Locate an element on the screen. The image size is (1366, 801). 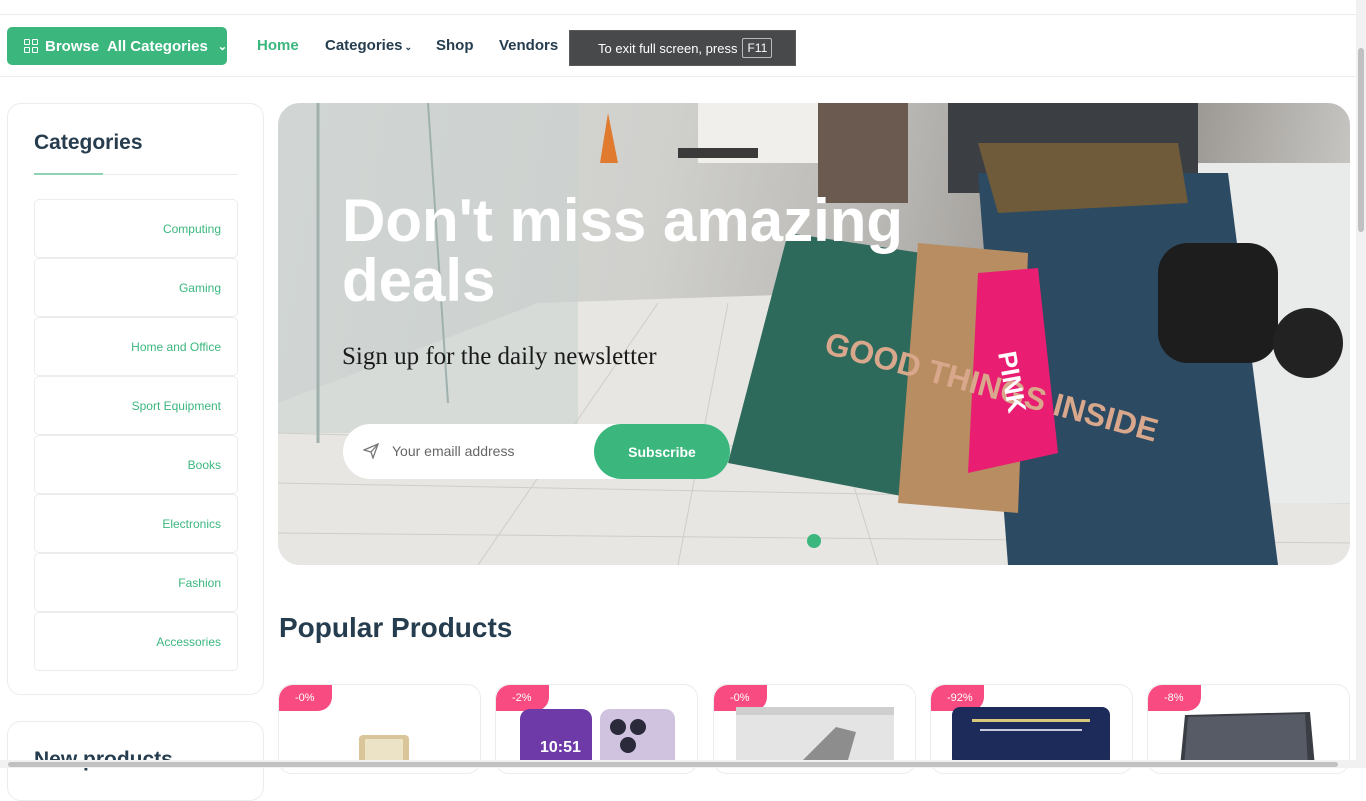
category-gaming: Gaming is located at coordinates (136, 287).